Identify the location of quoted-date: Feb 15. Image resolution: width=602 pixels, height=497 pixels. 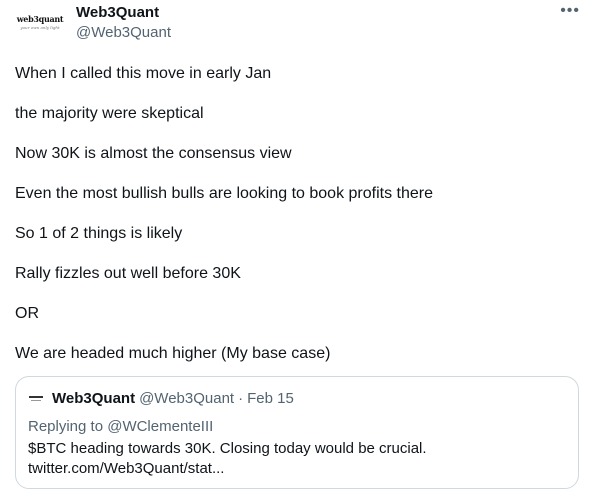
(270, 398).